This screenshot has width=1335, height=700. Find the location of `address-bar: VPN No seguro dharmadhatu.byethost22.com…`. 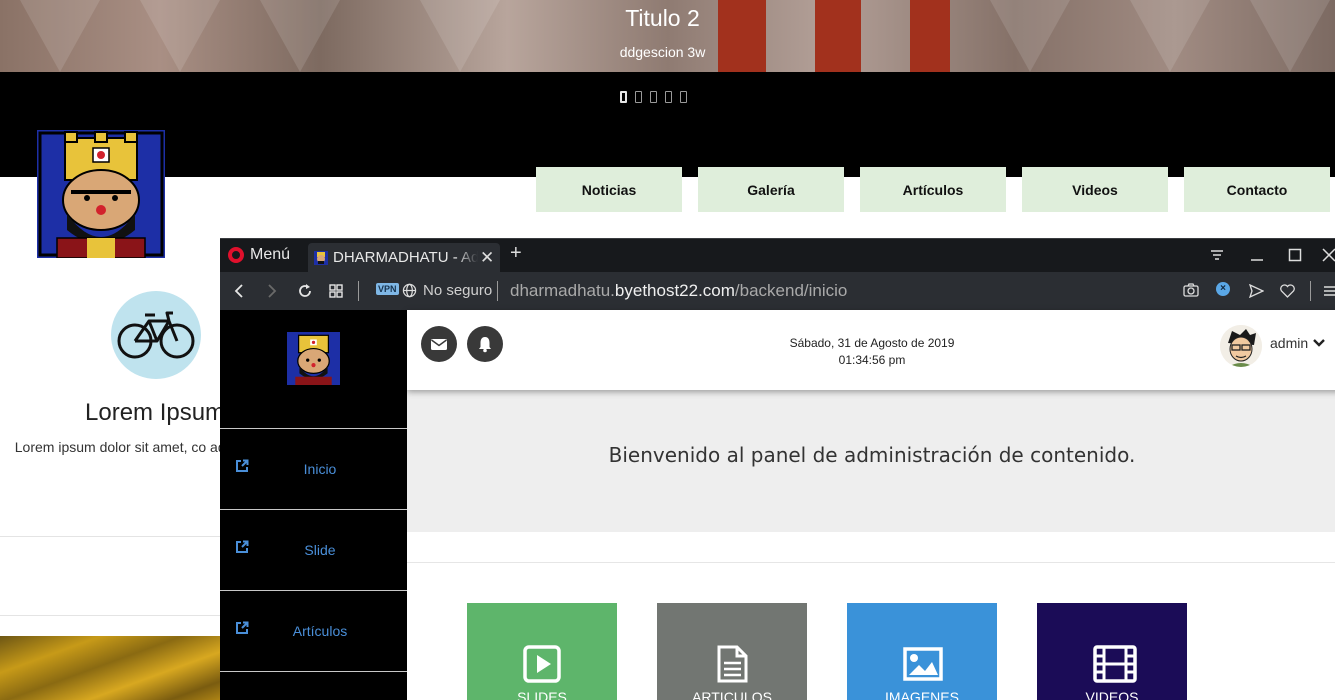

address-bar: VPN No seguro dharmadhatu.byethost22.com… is located at coordinates (777, 291).